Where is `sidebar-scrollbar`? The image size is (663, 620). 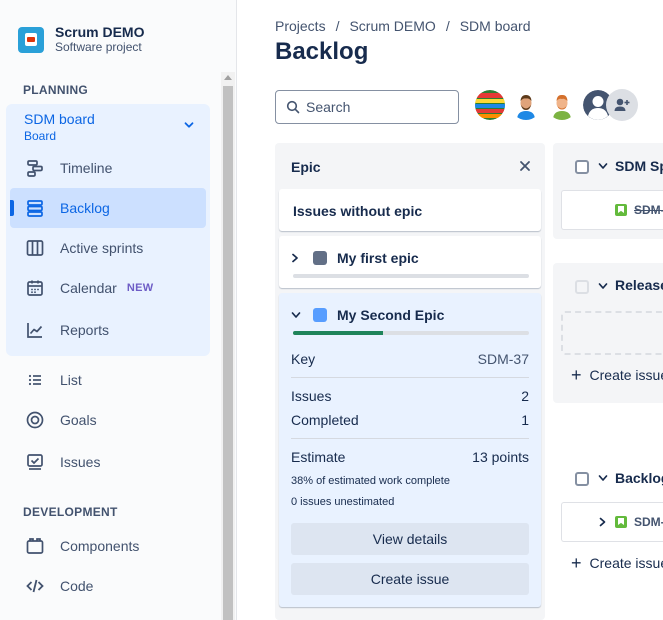 sidebar-scrollbar is located at coordinates (228, 346).